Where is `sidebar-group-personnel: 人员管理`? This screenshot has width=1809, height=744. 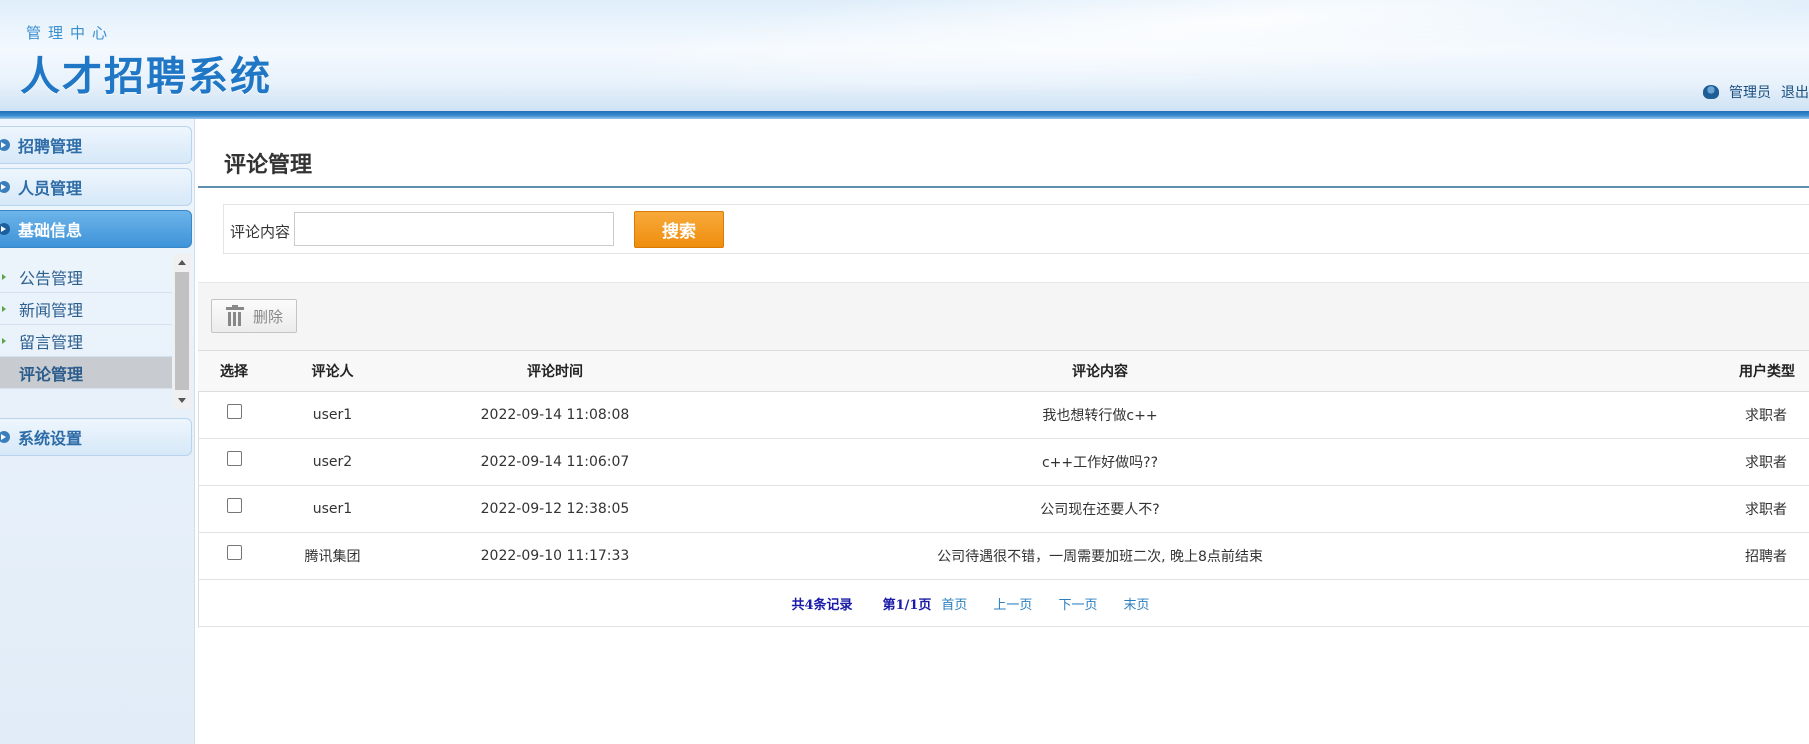
sidebar-group-personnel: 人员管理 is located at coordinates (96, 187).